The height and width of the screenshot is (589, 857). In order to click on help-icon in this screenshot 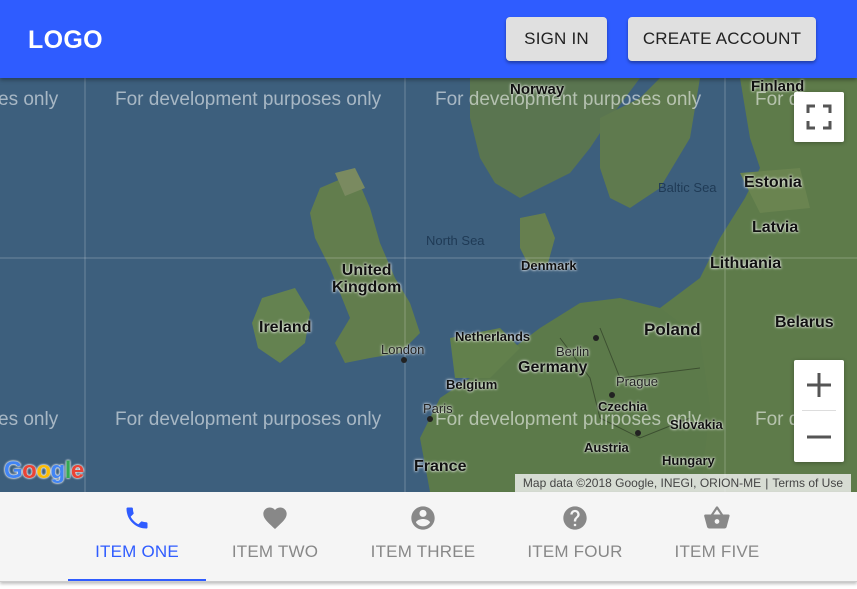, I will do `click(575, 518)`.